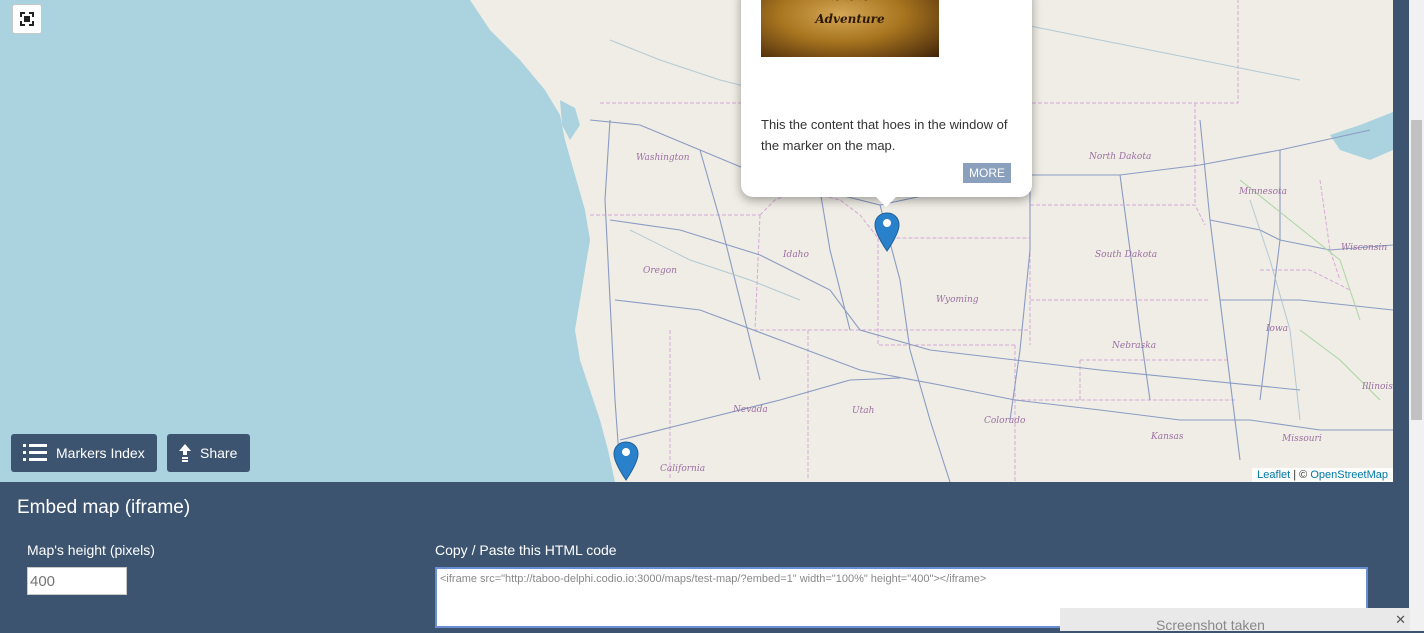  I want to click on markers-index-button: Markers Index, so click(84, 453).